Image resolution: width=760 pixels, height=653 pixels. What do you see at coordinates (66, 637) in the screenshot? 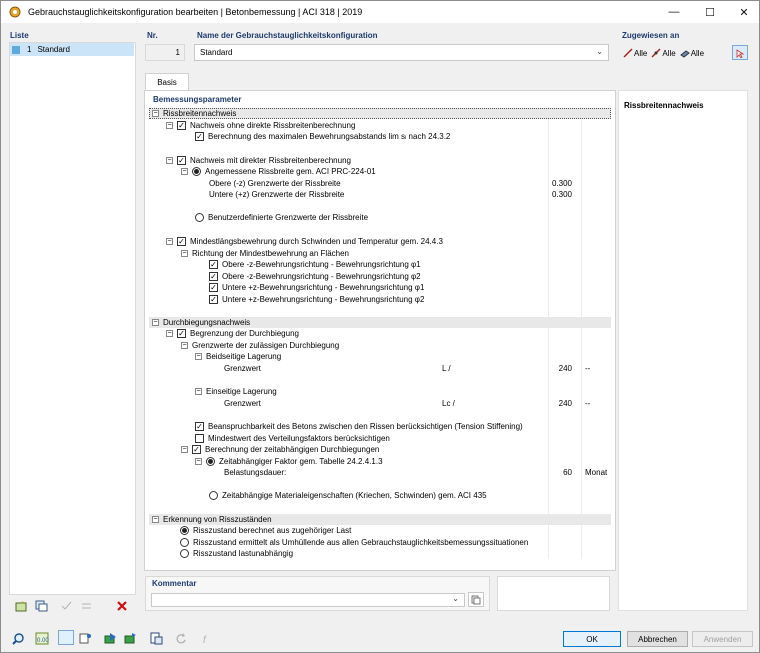
I see `view-icon` at bounding box center [66, 637].